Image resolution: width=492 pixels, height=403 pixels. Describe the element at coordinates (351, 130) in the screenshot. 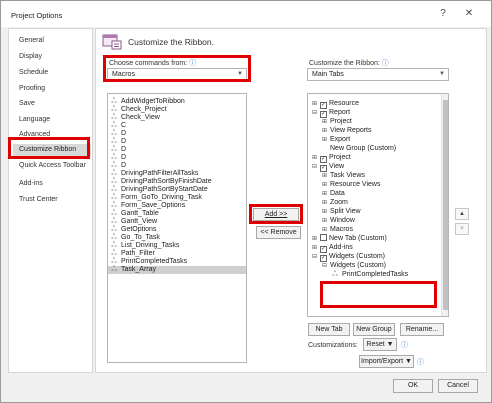

I see `ribbon-tree-label: View Reports` at that location.